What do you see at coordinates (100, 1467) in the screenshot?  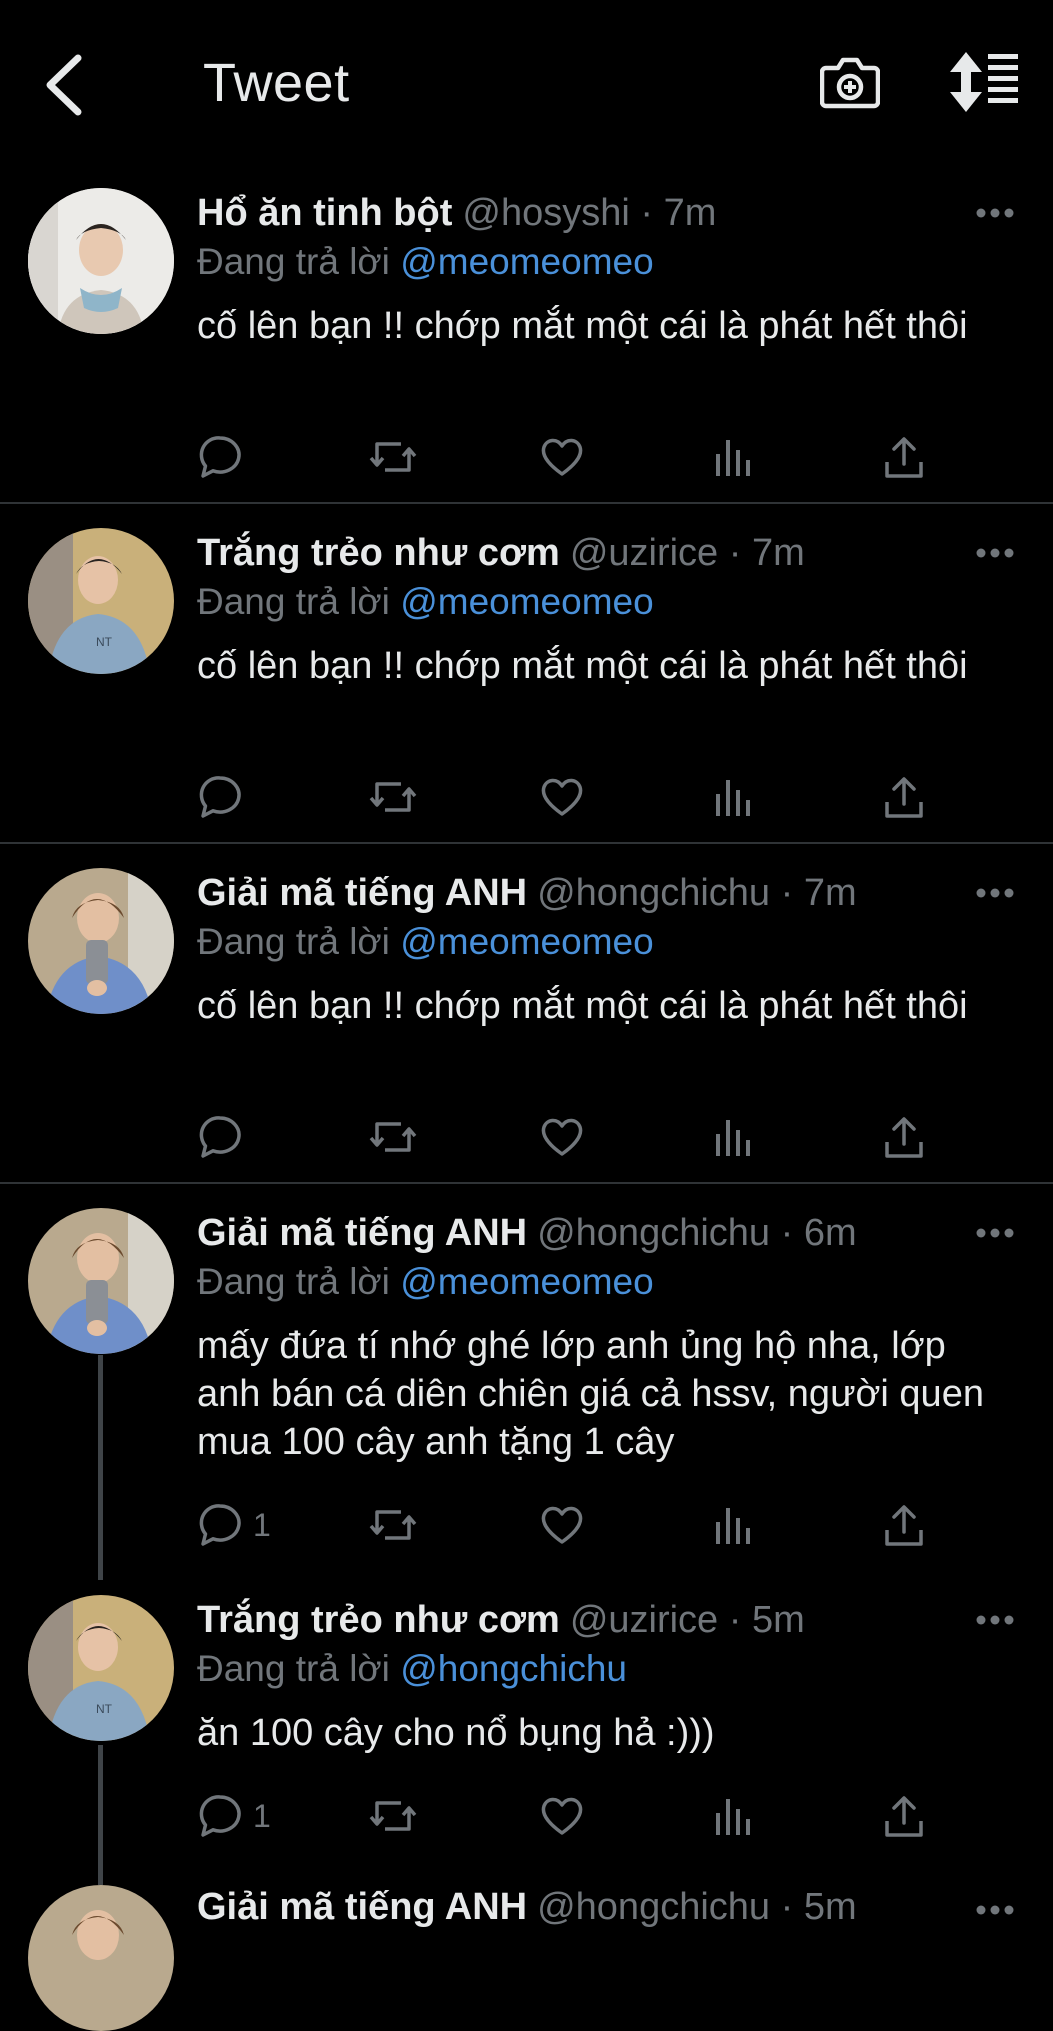 I see `thread-line` at bounding box center [100, 1467].